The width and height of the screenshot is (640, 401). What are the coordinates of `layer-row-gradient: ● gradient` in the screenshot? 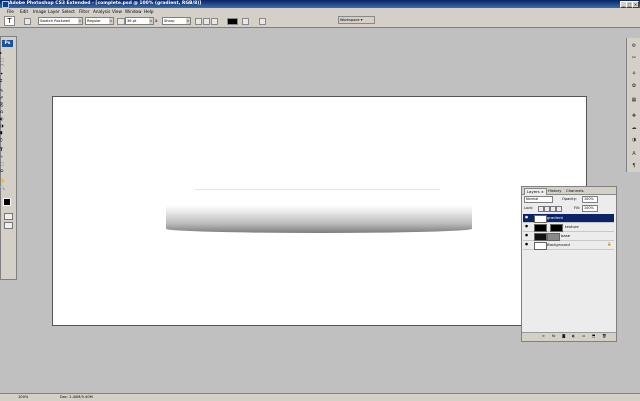 It's located at (568, 218).